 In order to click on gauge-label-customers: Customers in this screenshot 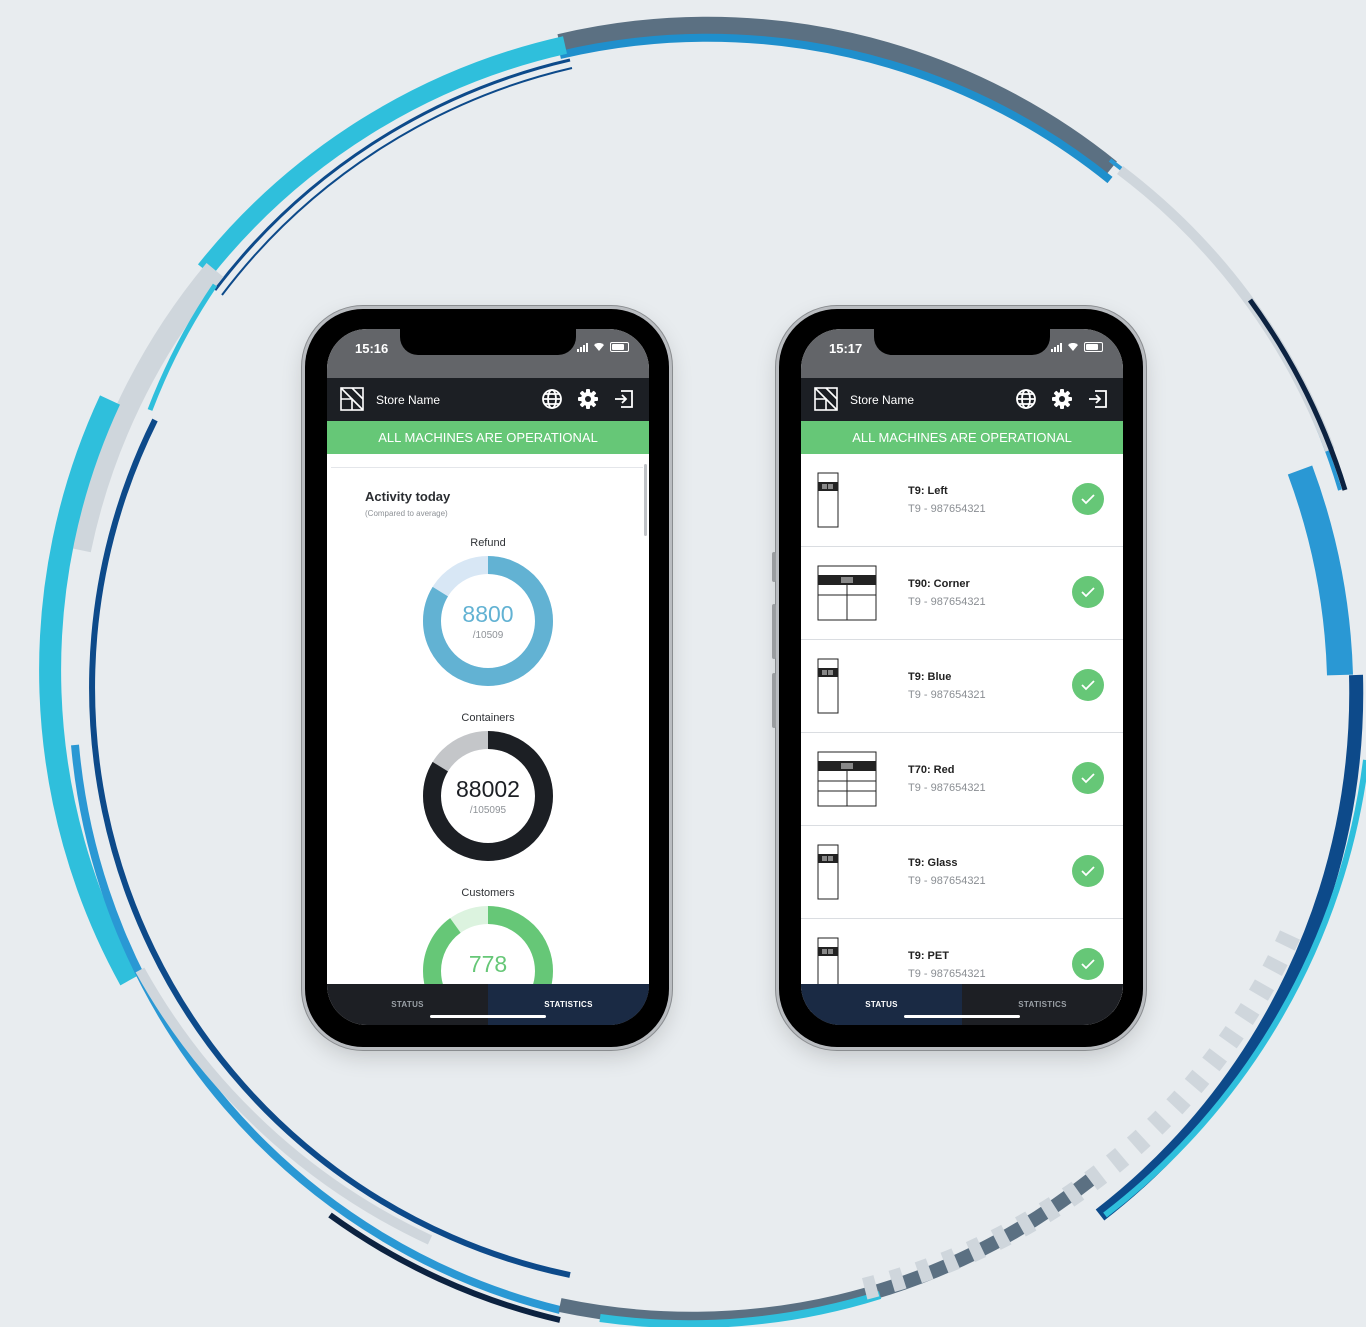, I will do `click(488, 893)`.